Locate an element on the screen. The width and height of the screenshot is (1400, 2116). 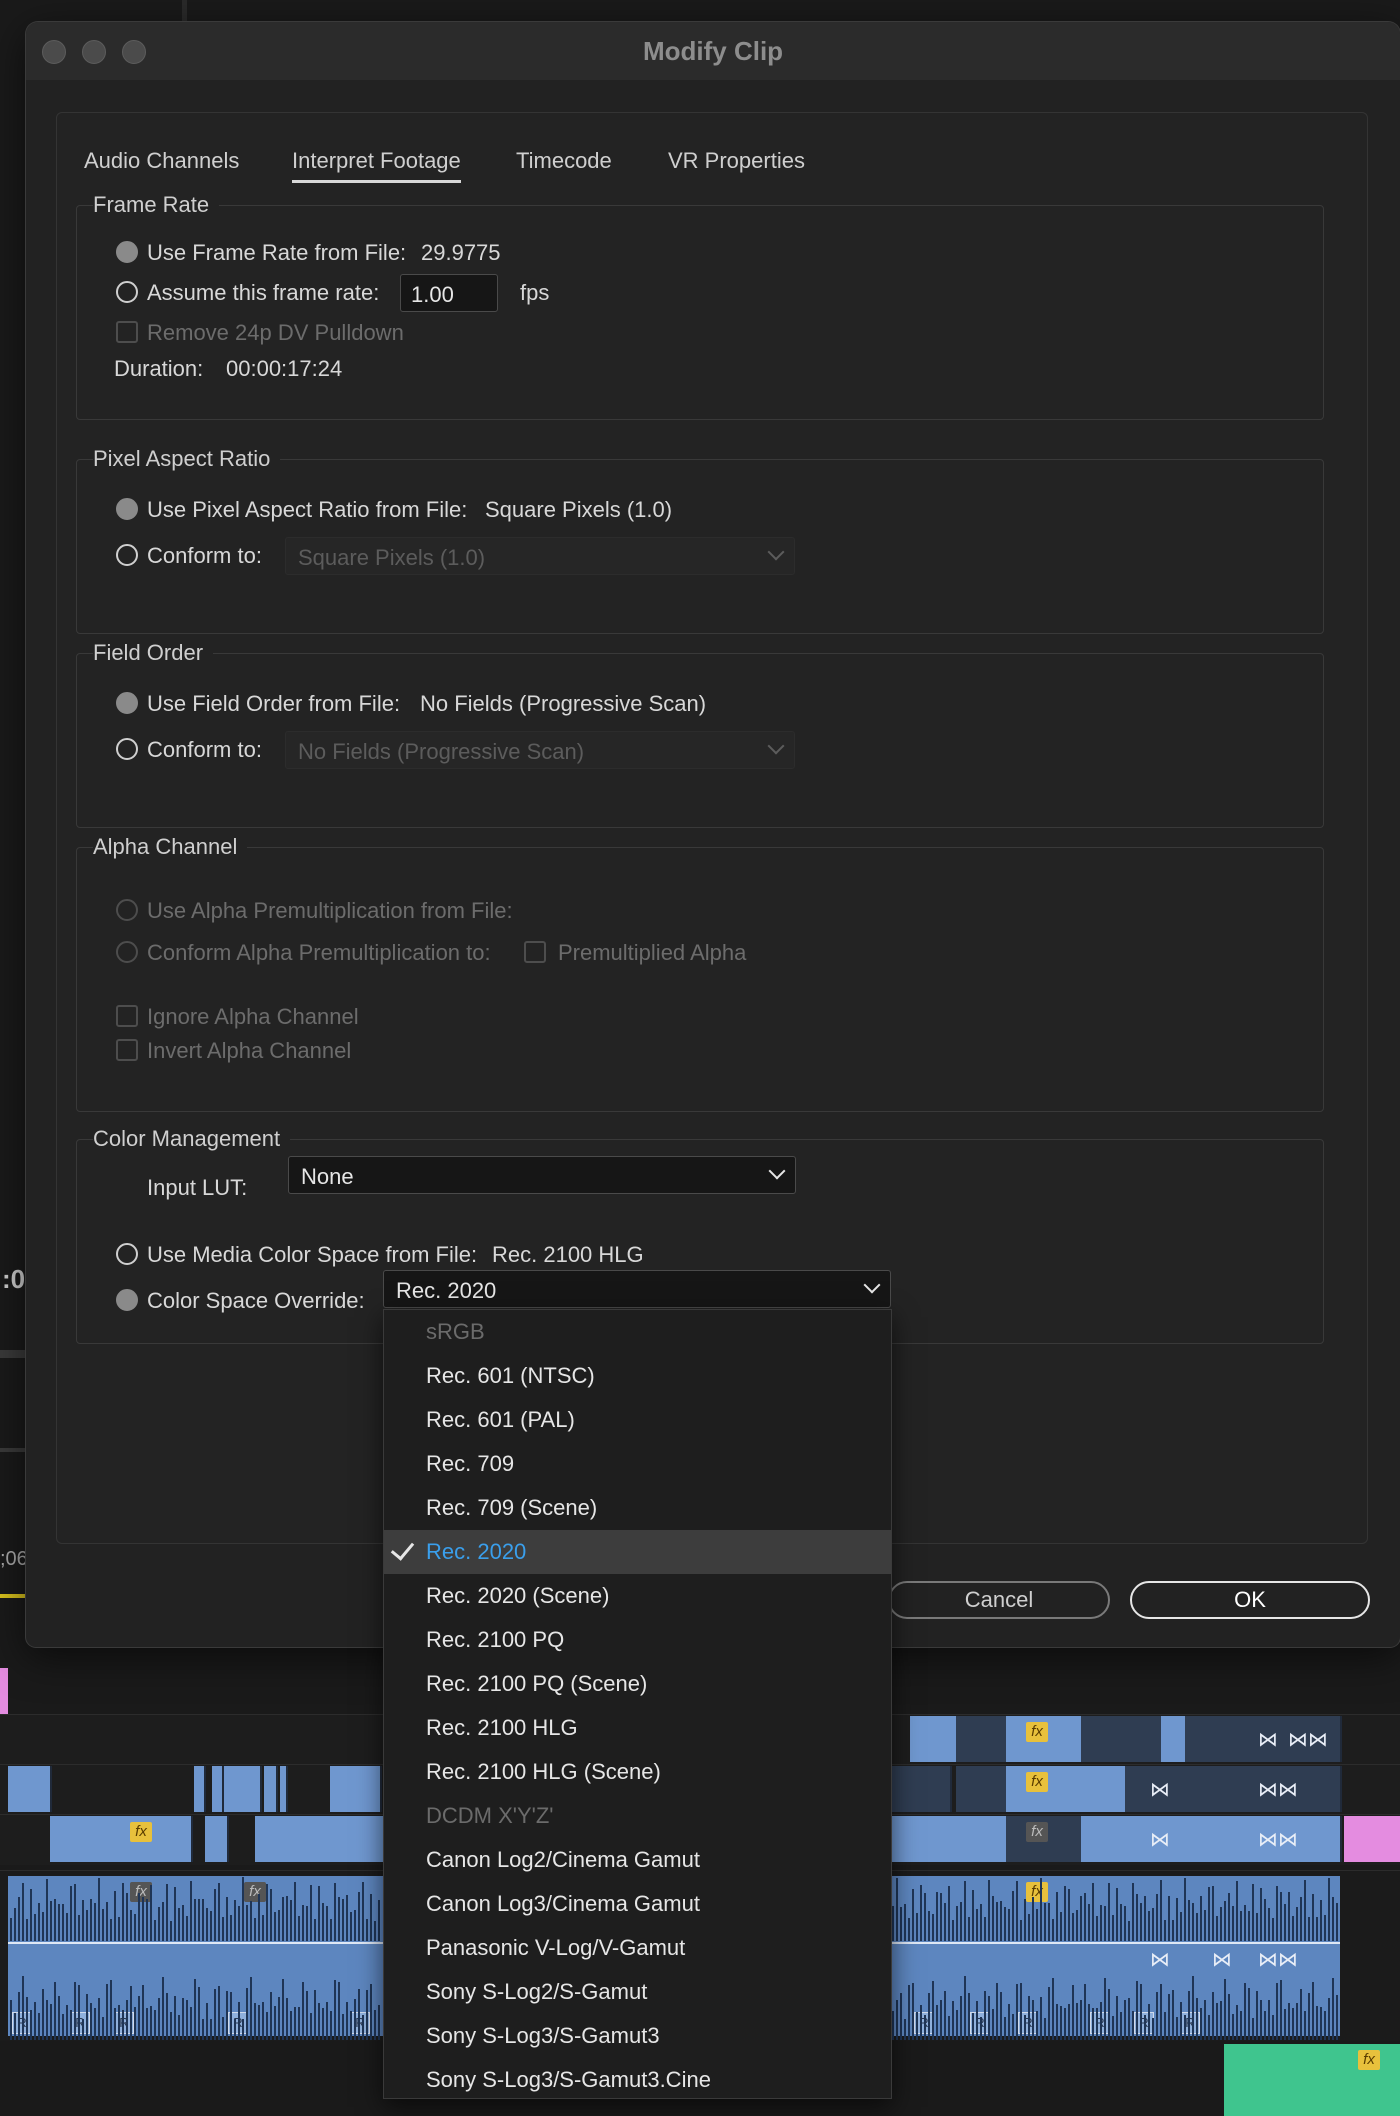
premultiplied-alpha-checkbox is located at coordinates (535, 952).